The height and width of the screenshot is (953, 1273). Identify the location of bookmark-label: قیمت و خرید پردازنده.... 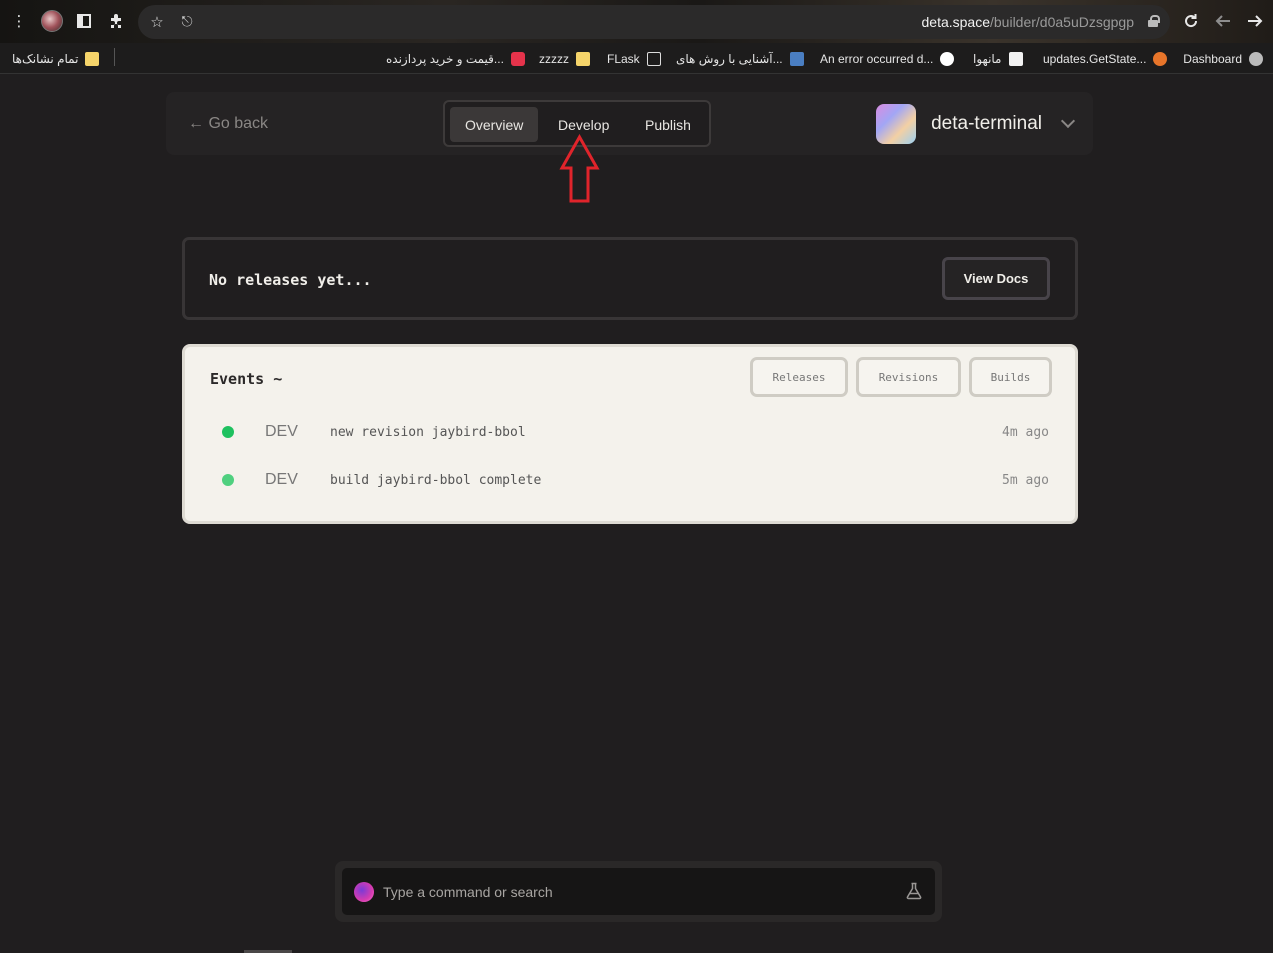
(445, 59).